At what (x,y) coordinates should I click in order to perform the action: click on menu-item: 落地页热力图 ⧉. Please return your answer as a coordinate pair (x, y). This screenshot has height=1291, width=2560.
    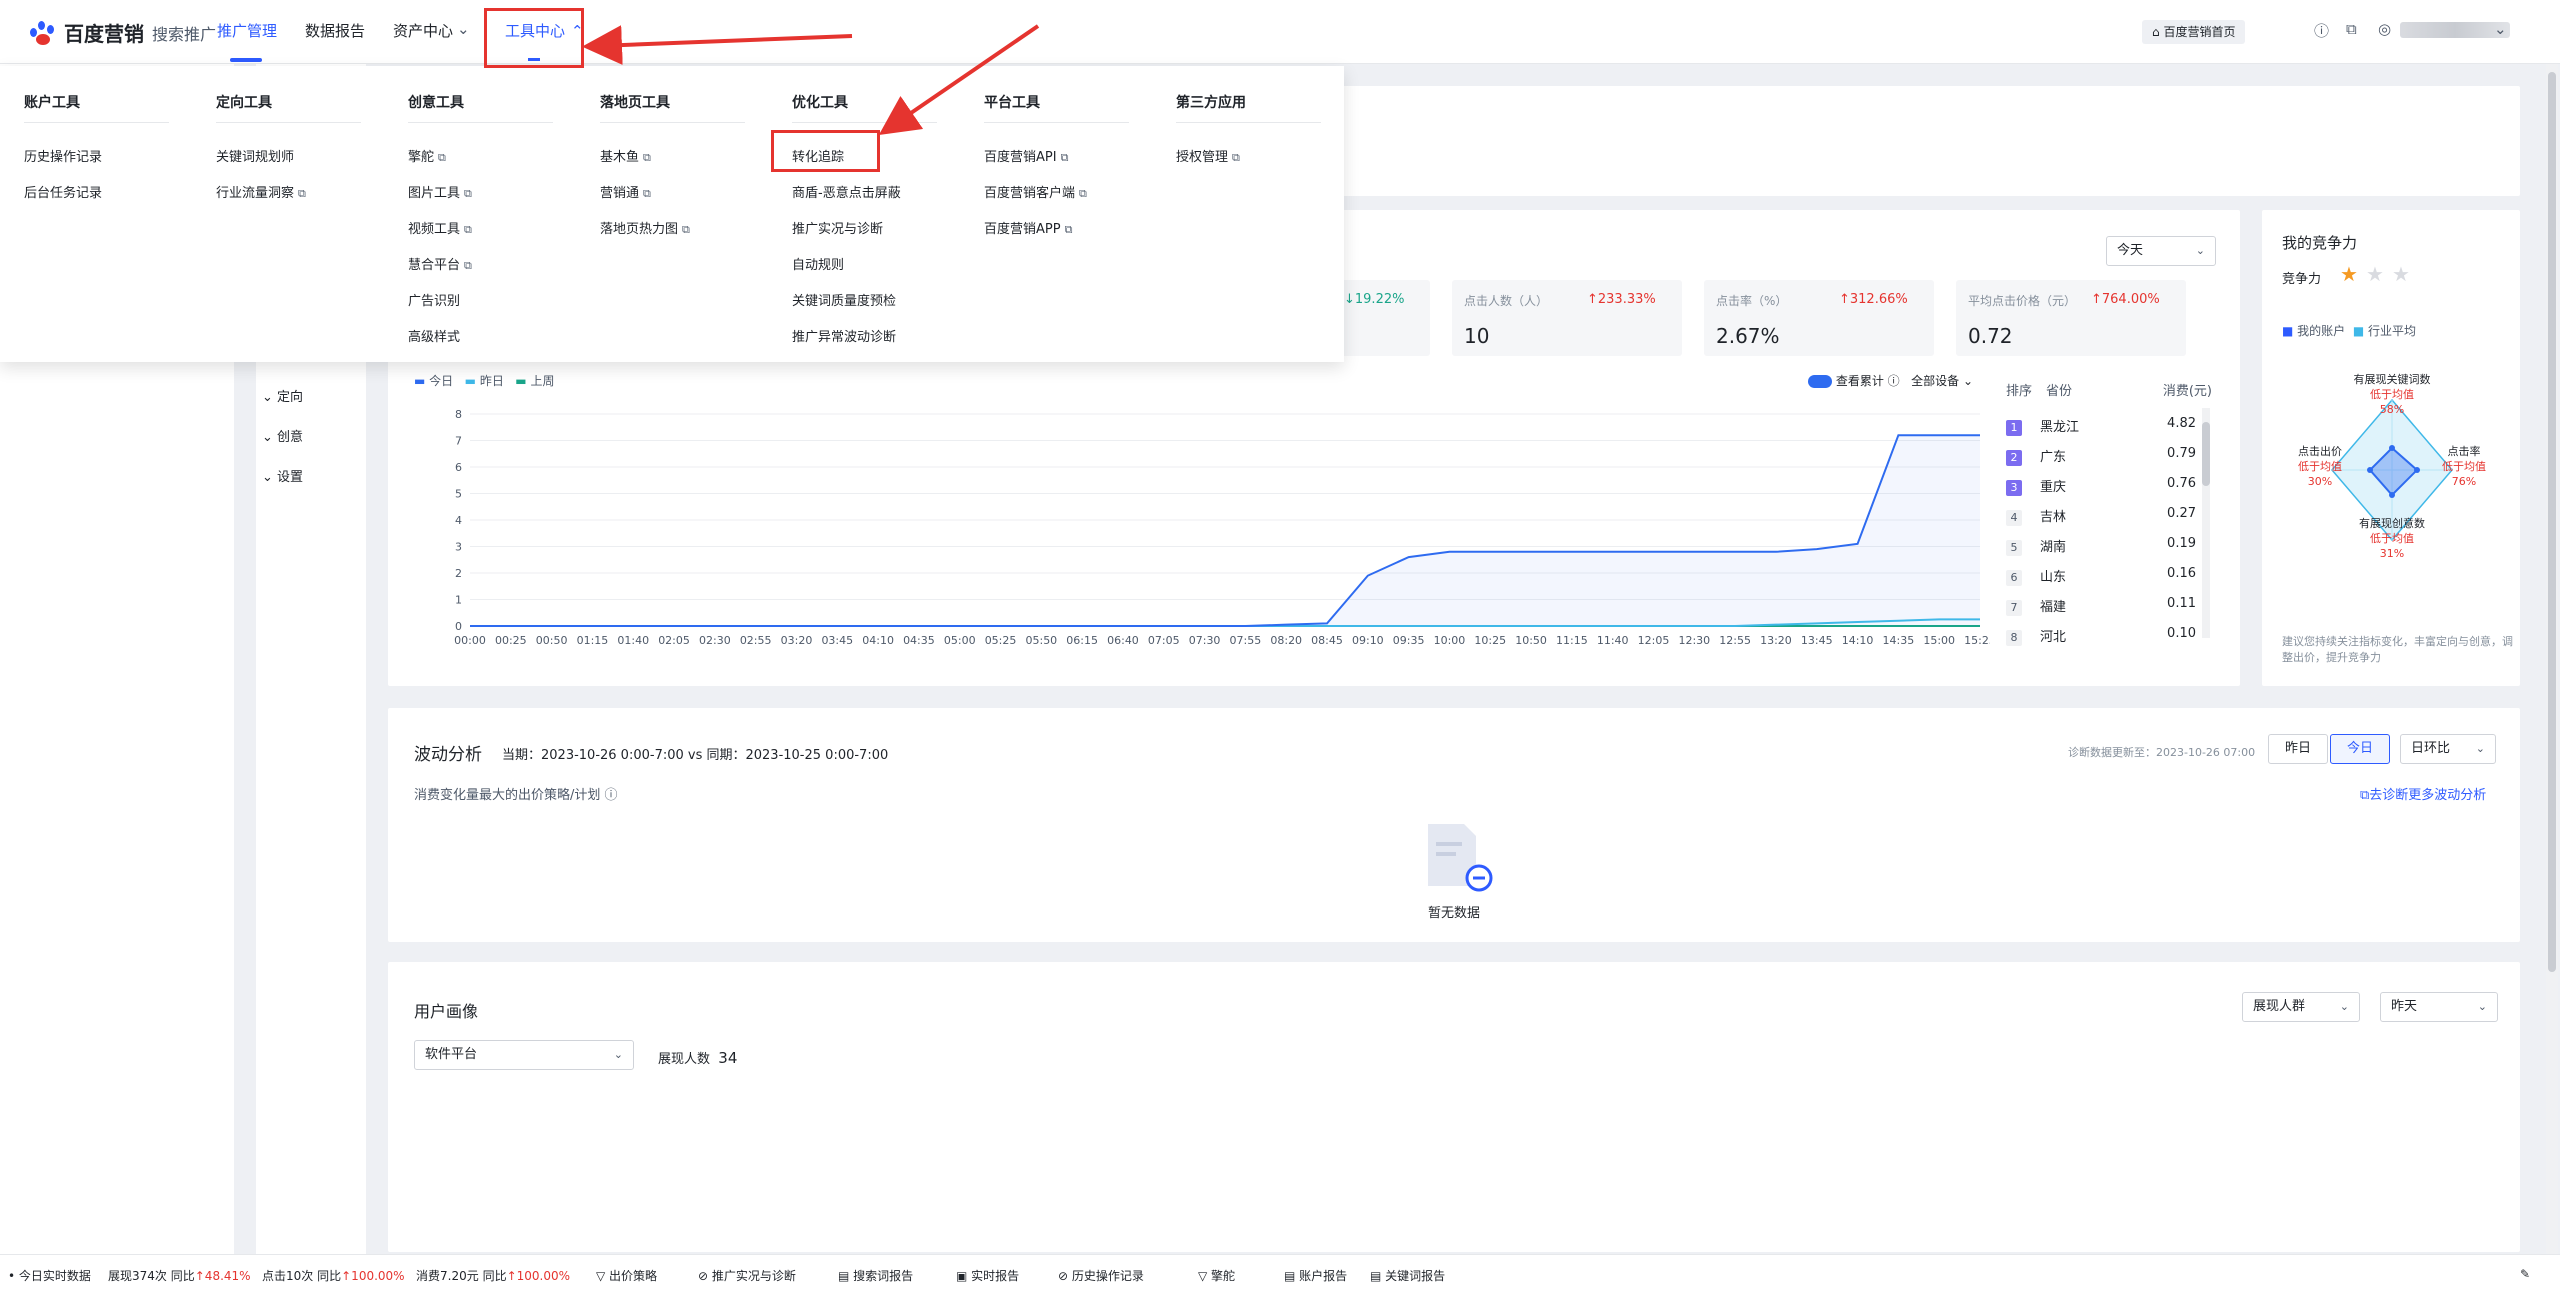
    Looking at the image, I should click on (645, 227).